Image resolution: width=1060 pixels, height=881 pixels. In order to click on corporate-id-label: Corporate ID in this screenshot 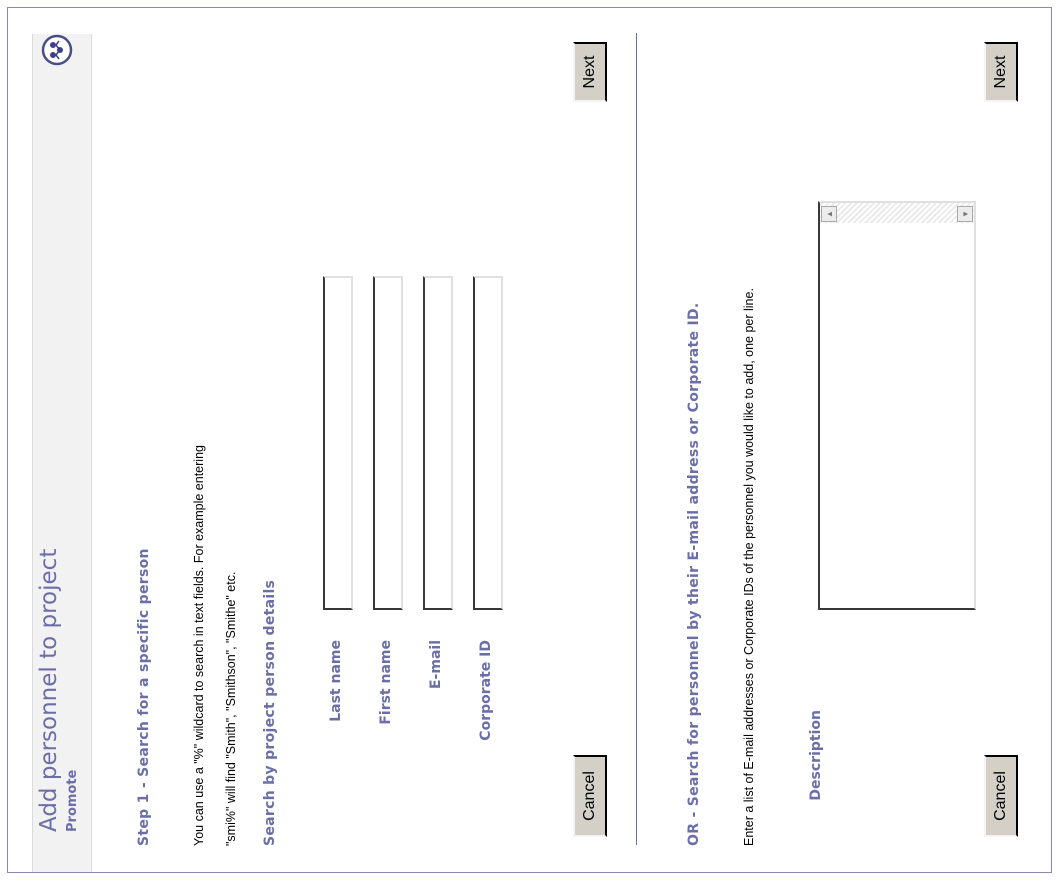, I will do `click(486, 690)`.